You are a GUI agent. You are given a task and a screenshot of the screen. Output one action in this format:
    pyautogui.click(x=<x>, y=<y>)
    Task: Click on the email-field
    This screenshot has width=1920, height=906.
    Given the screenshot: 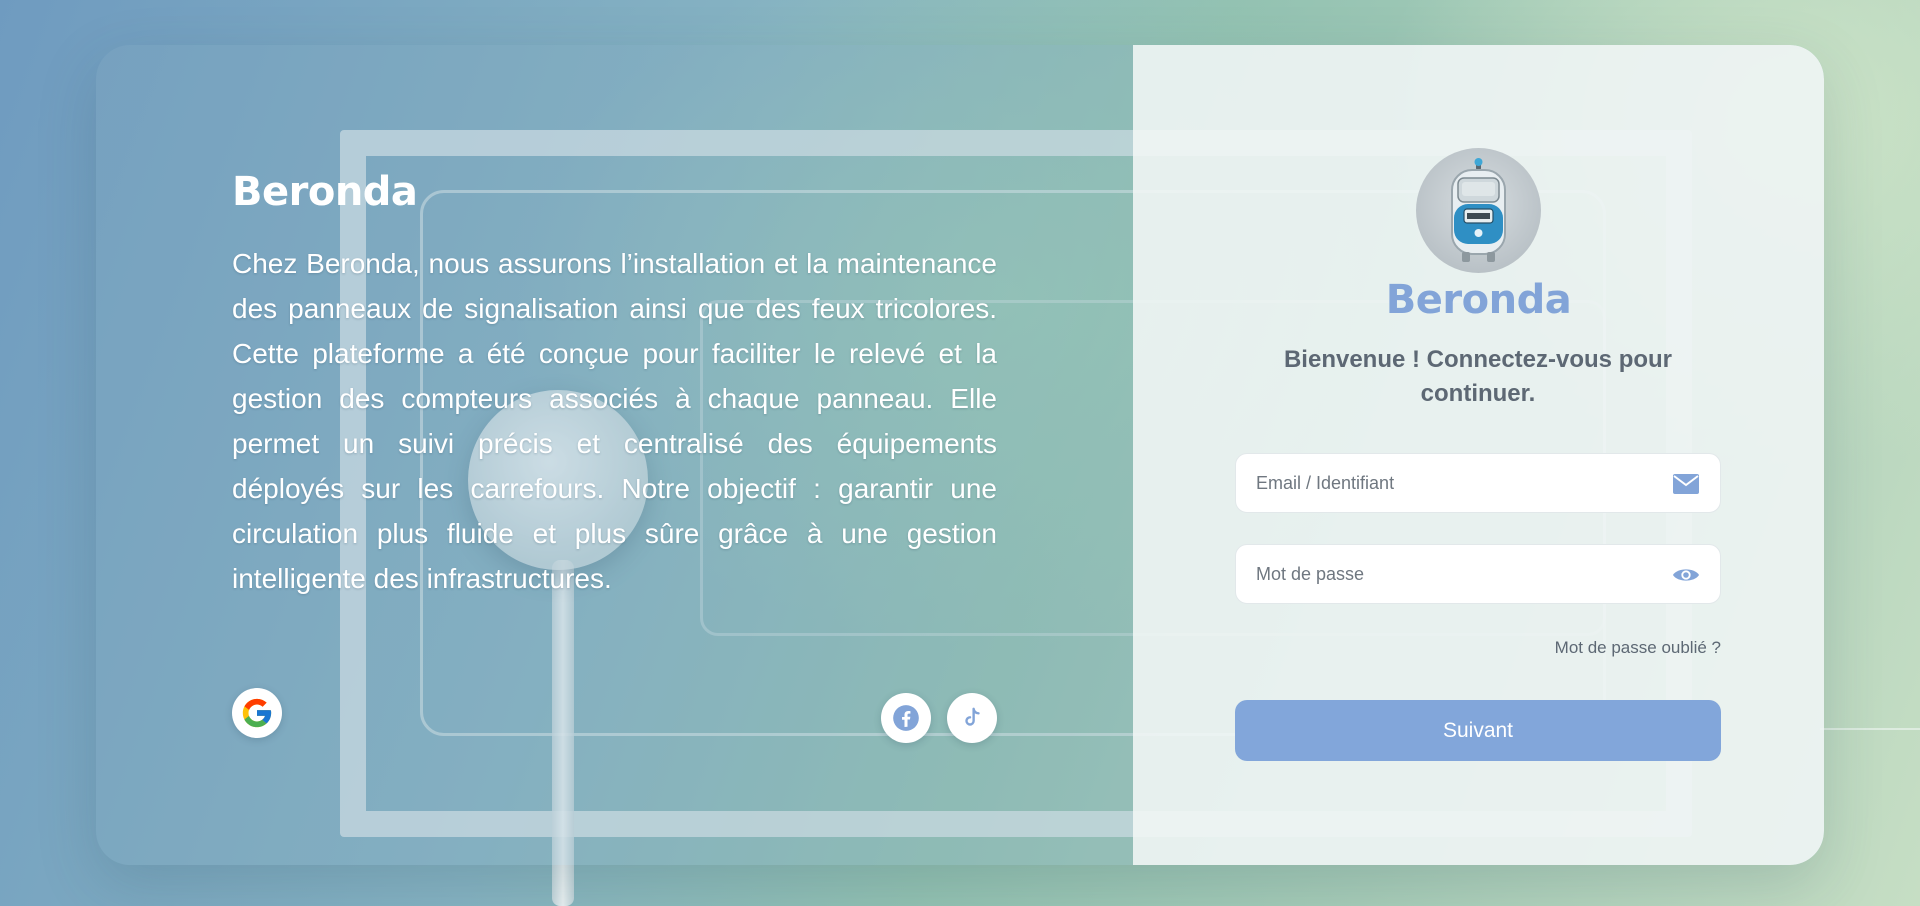 What is the action you would take?
    pyautogui.click(x=1478, y=483)
    